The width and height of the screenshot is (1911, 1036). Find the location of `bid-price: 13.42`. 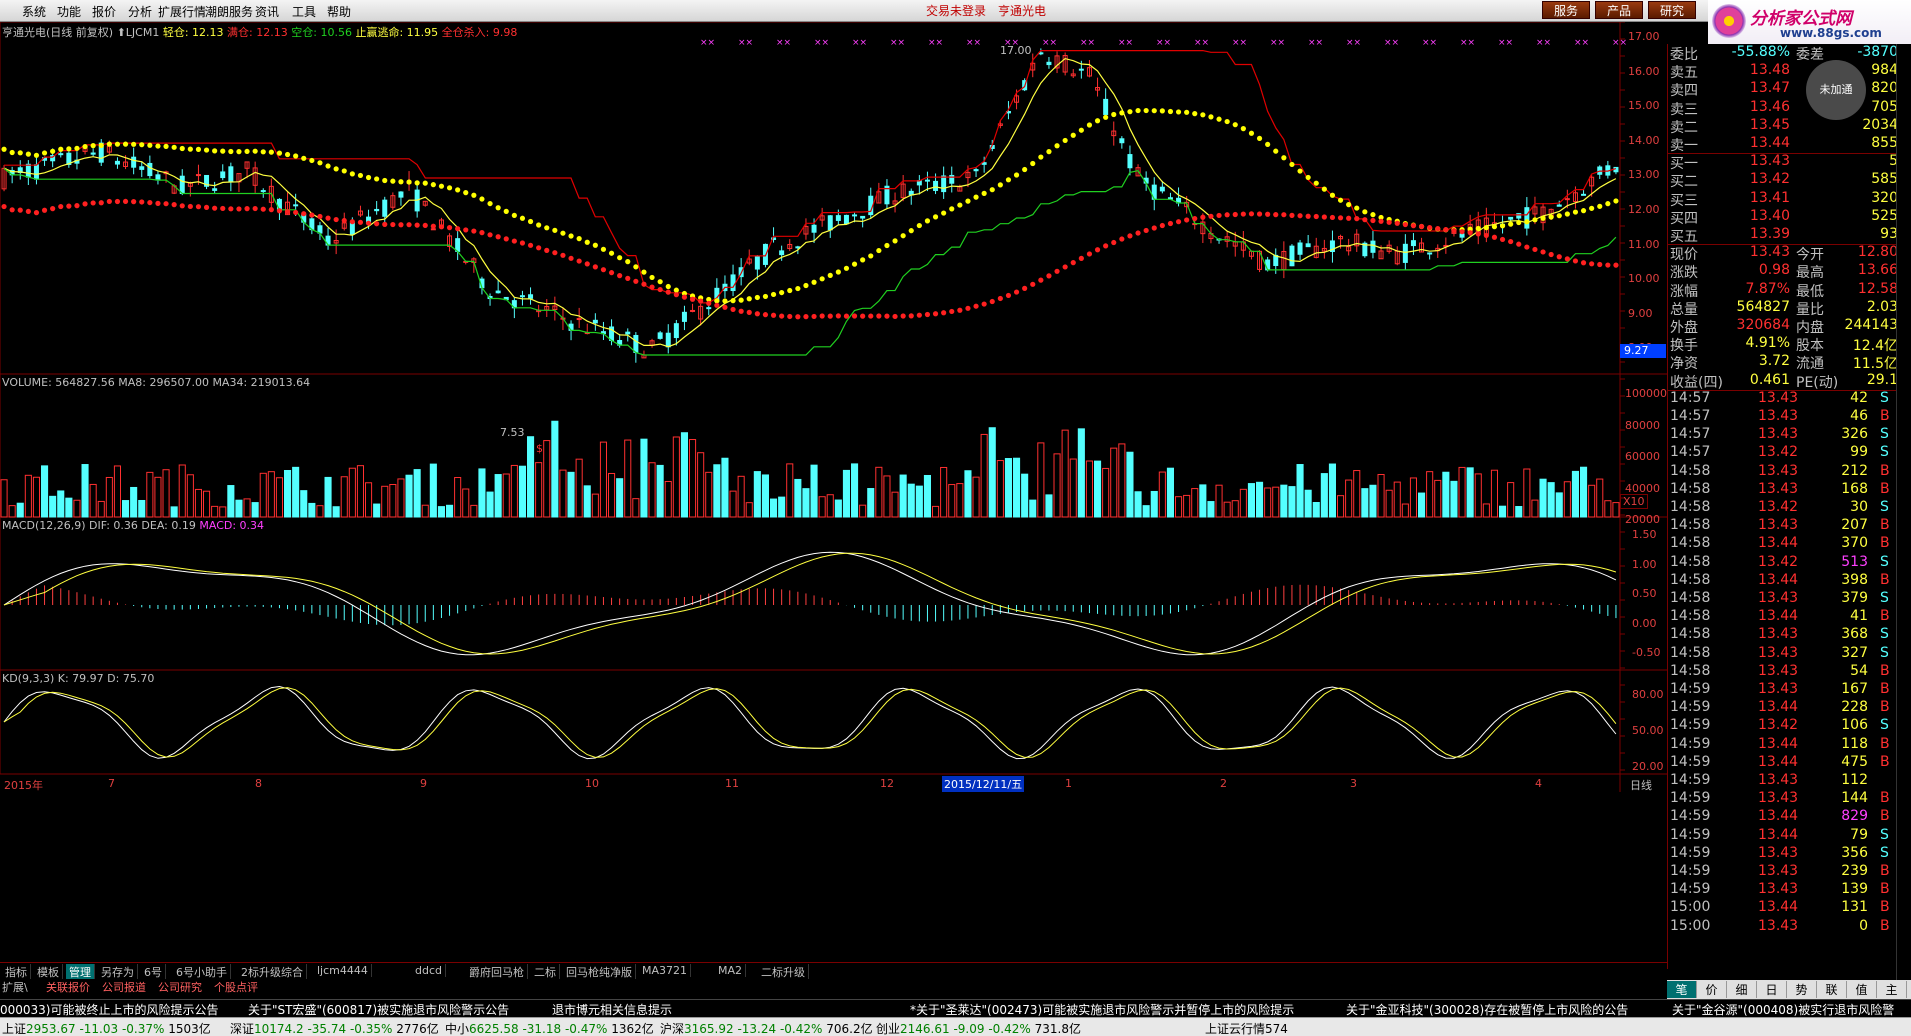

bid-price: 13.42 is located at coordinates (1769, 179).